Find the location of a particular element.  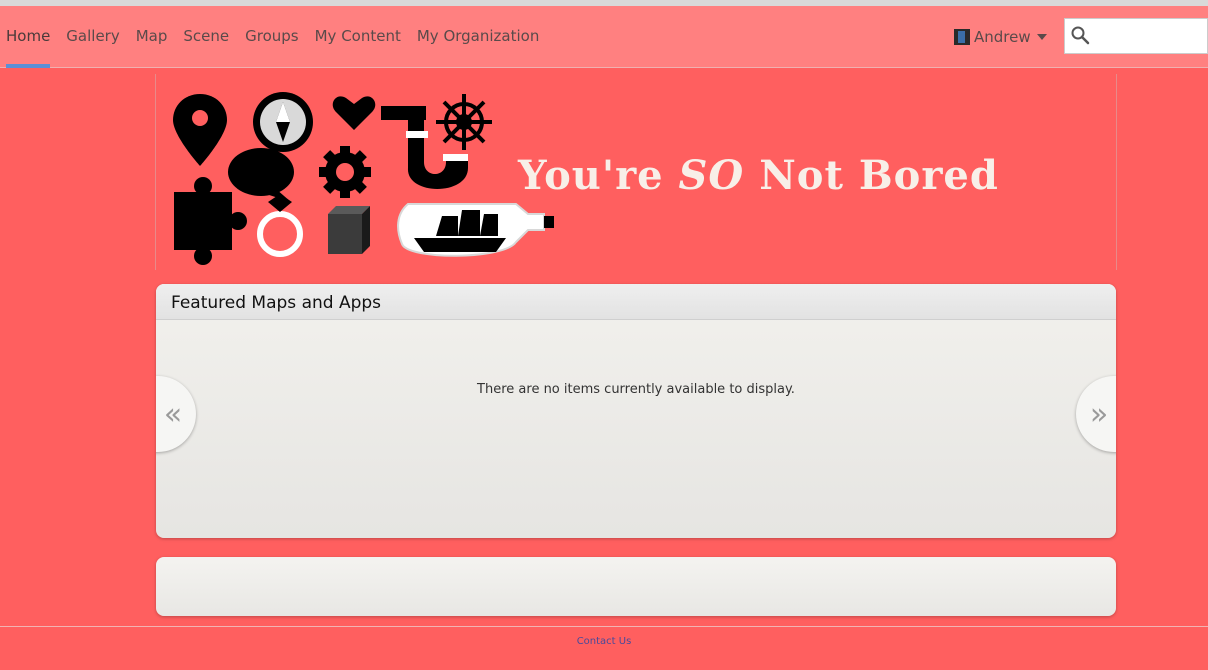

user-menu: Andrew is located at coordinates (1000, 37).